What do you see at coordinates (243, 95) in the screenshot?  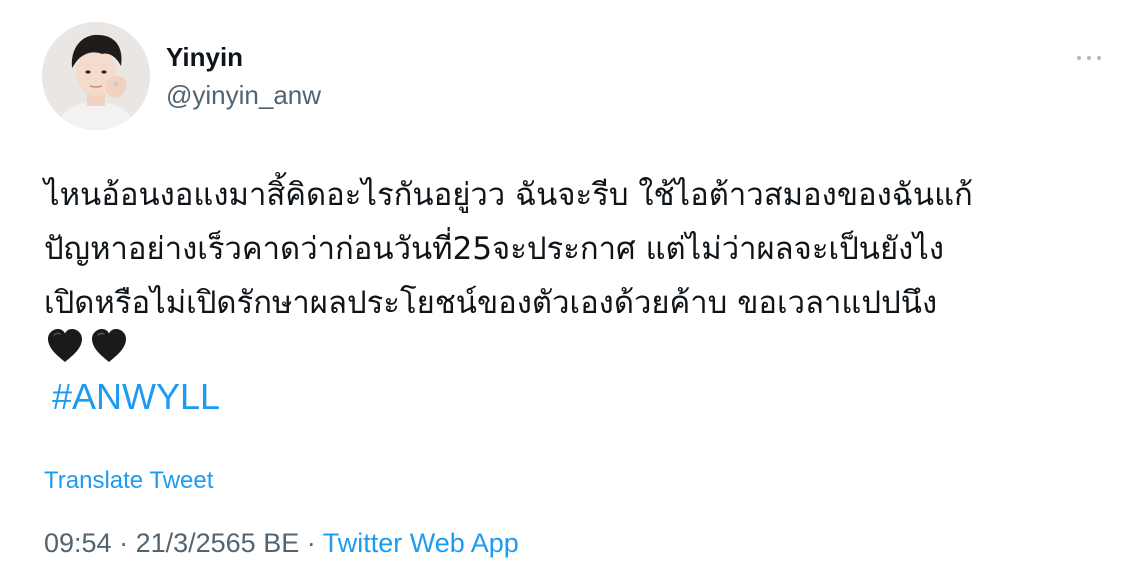 I see `author-handle: @yinyin_anw` at bounding box center [243, 95].